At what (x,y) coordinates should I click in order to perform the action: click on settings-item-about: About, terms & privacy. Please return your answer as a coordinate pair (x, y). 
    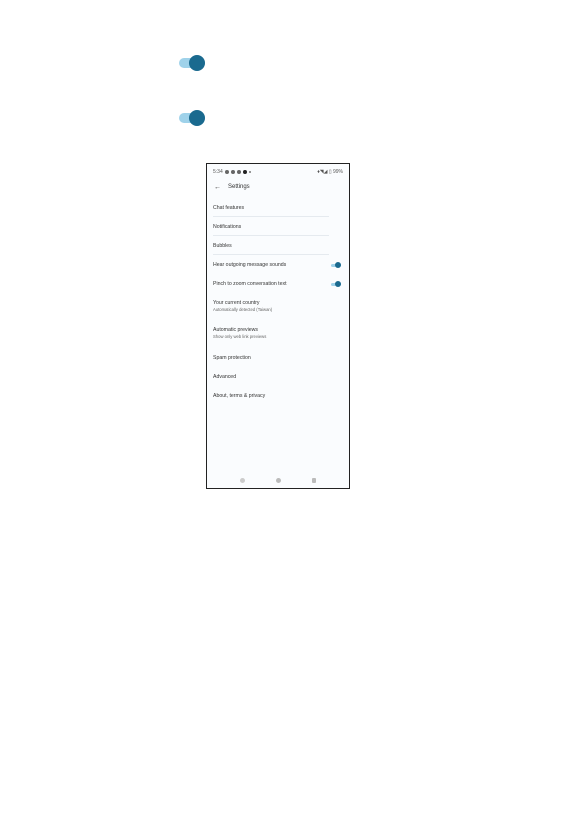
    Looking at the image, I should click on (278, 396).